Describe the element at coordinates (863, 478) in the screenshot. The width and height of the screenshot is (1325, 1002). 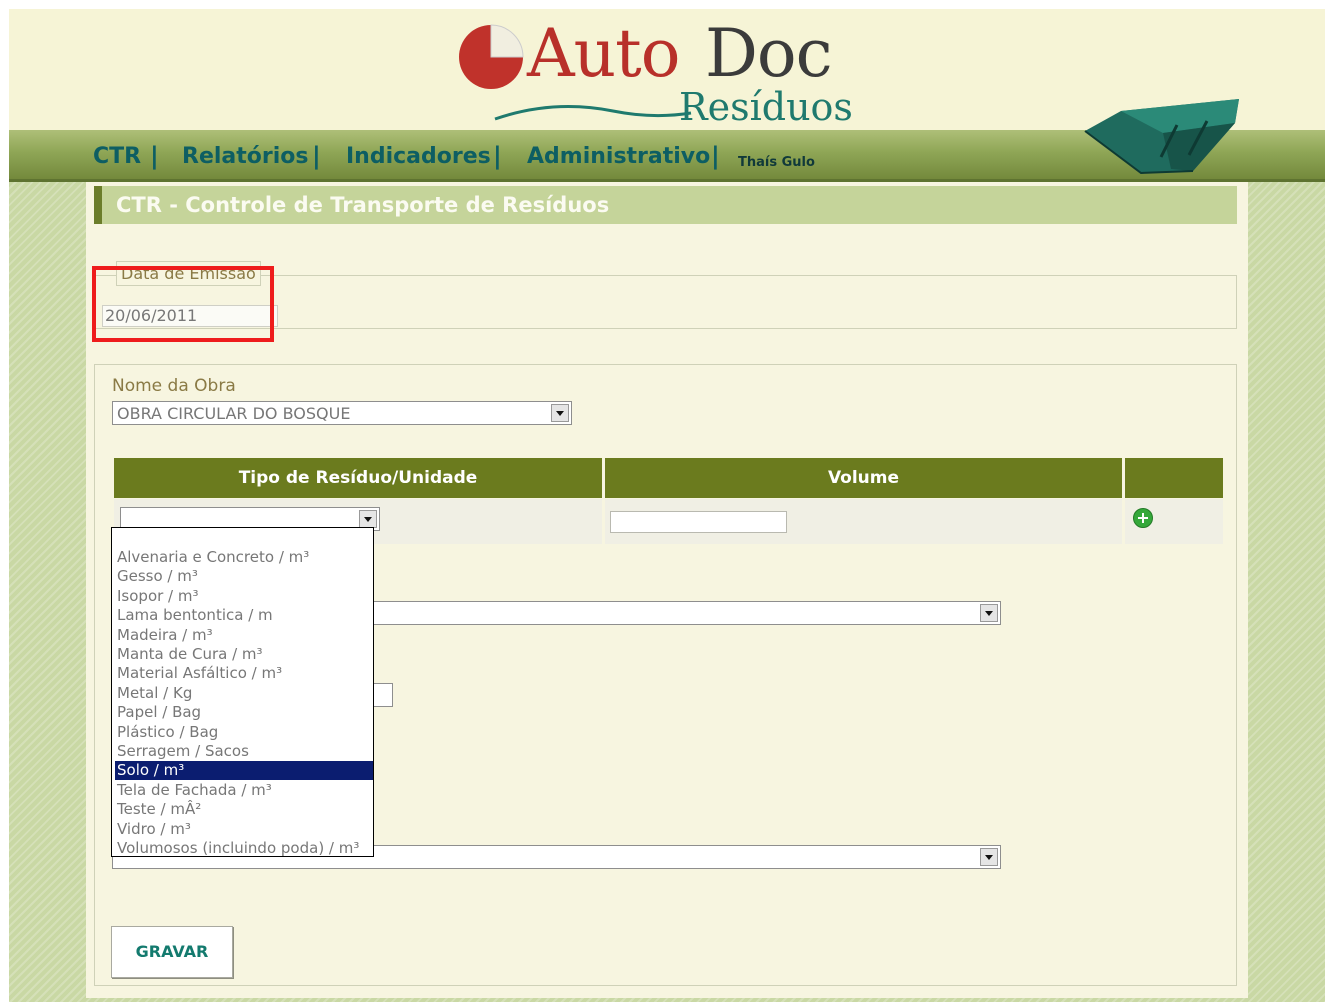
I see `column-header-volume: Volume` at that location.